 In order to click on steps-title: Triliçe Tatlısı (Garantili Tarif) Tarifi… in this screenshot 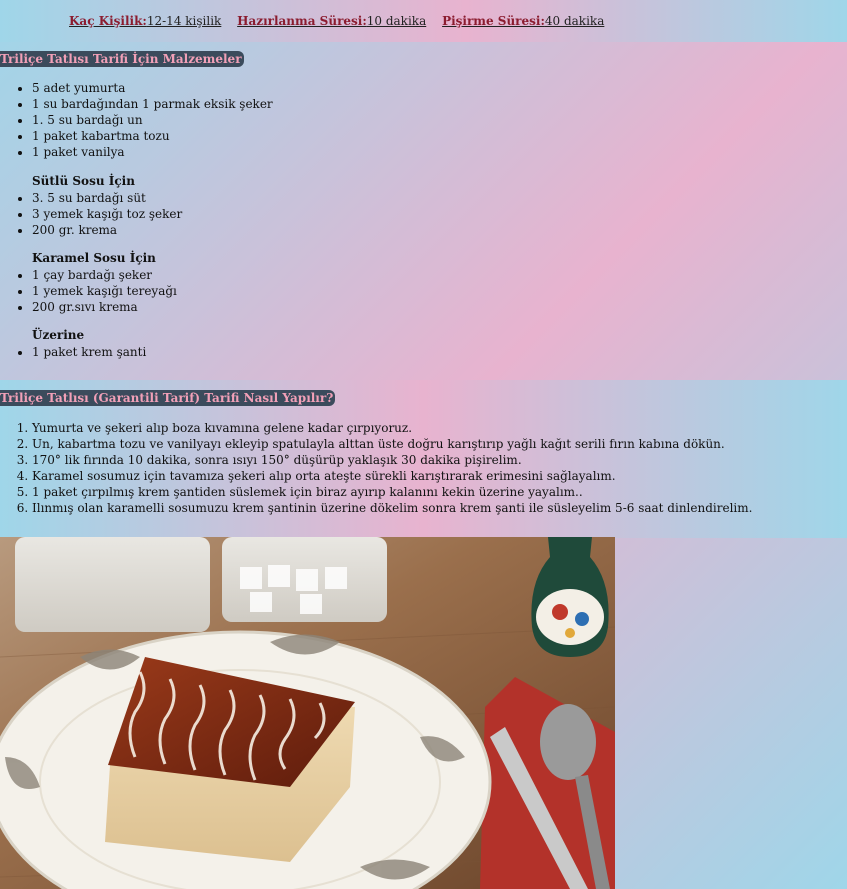, I will do `click(168, 398)`.